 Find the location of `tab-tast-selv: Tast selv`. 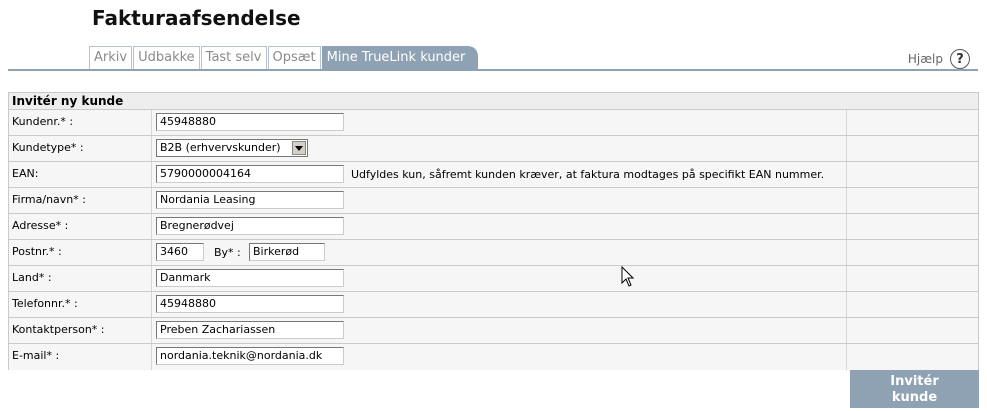

tab-tast-selv: Tast selv is located at coordinates (233, 58).